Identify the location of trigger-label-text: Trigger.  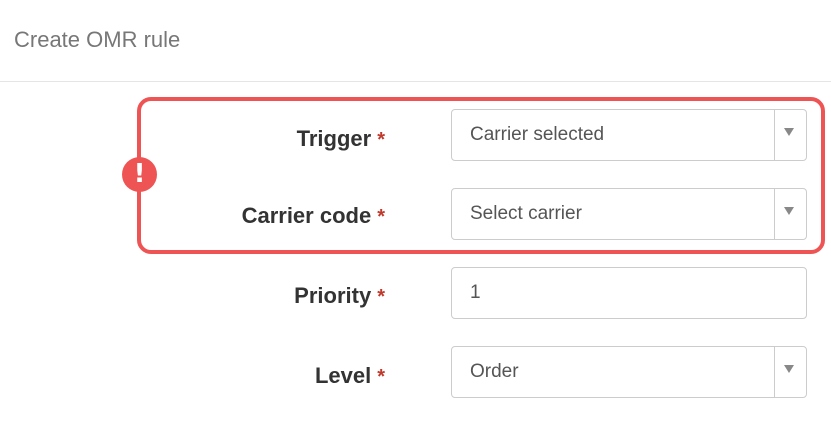
(334, 138).